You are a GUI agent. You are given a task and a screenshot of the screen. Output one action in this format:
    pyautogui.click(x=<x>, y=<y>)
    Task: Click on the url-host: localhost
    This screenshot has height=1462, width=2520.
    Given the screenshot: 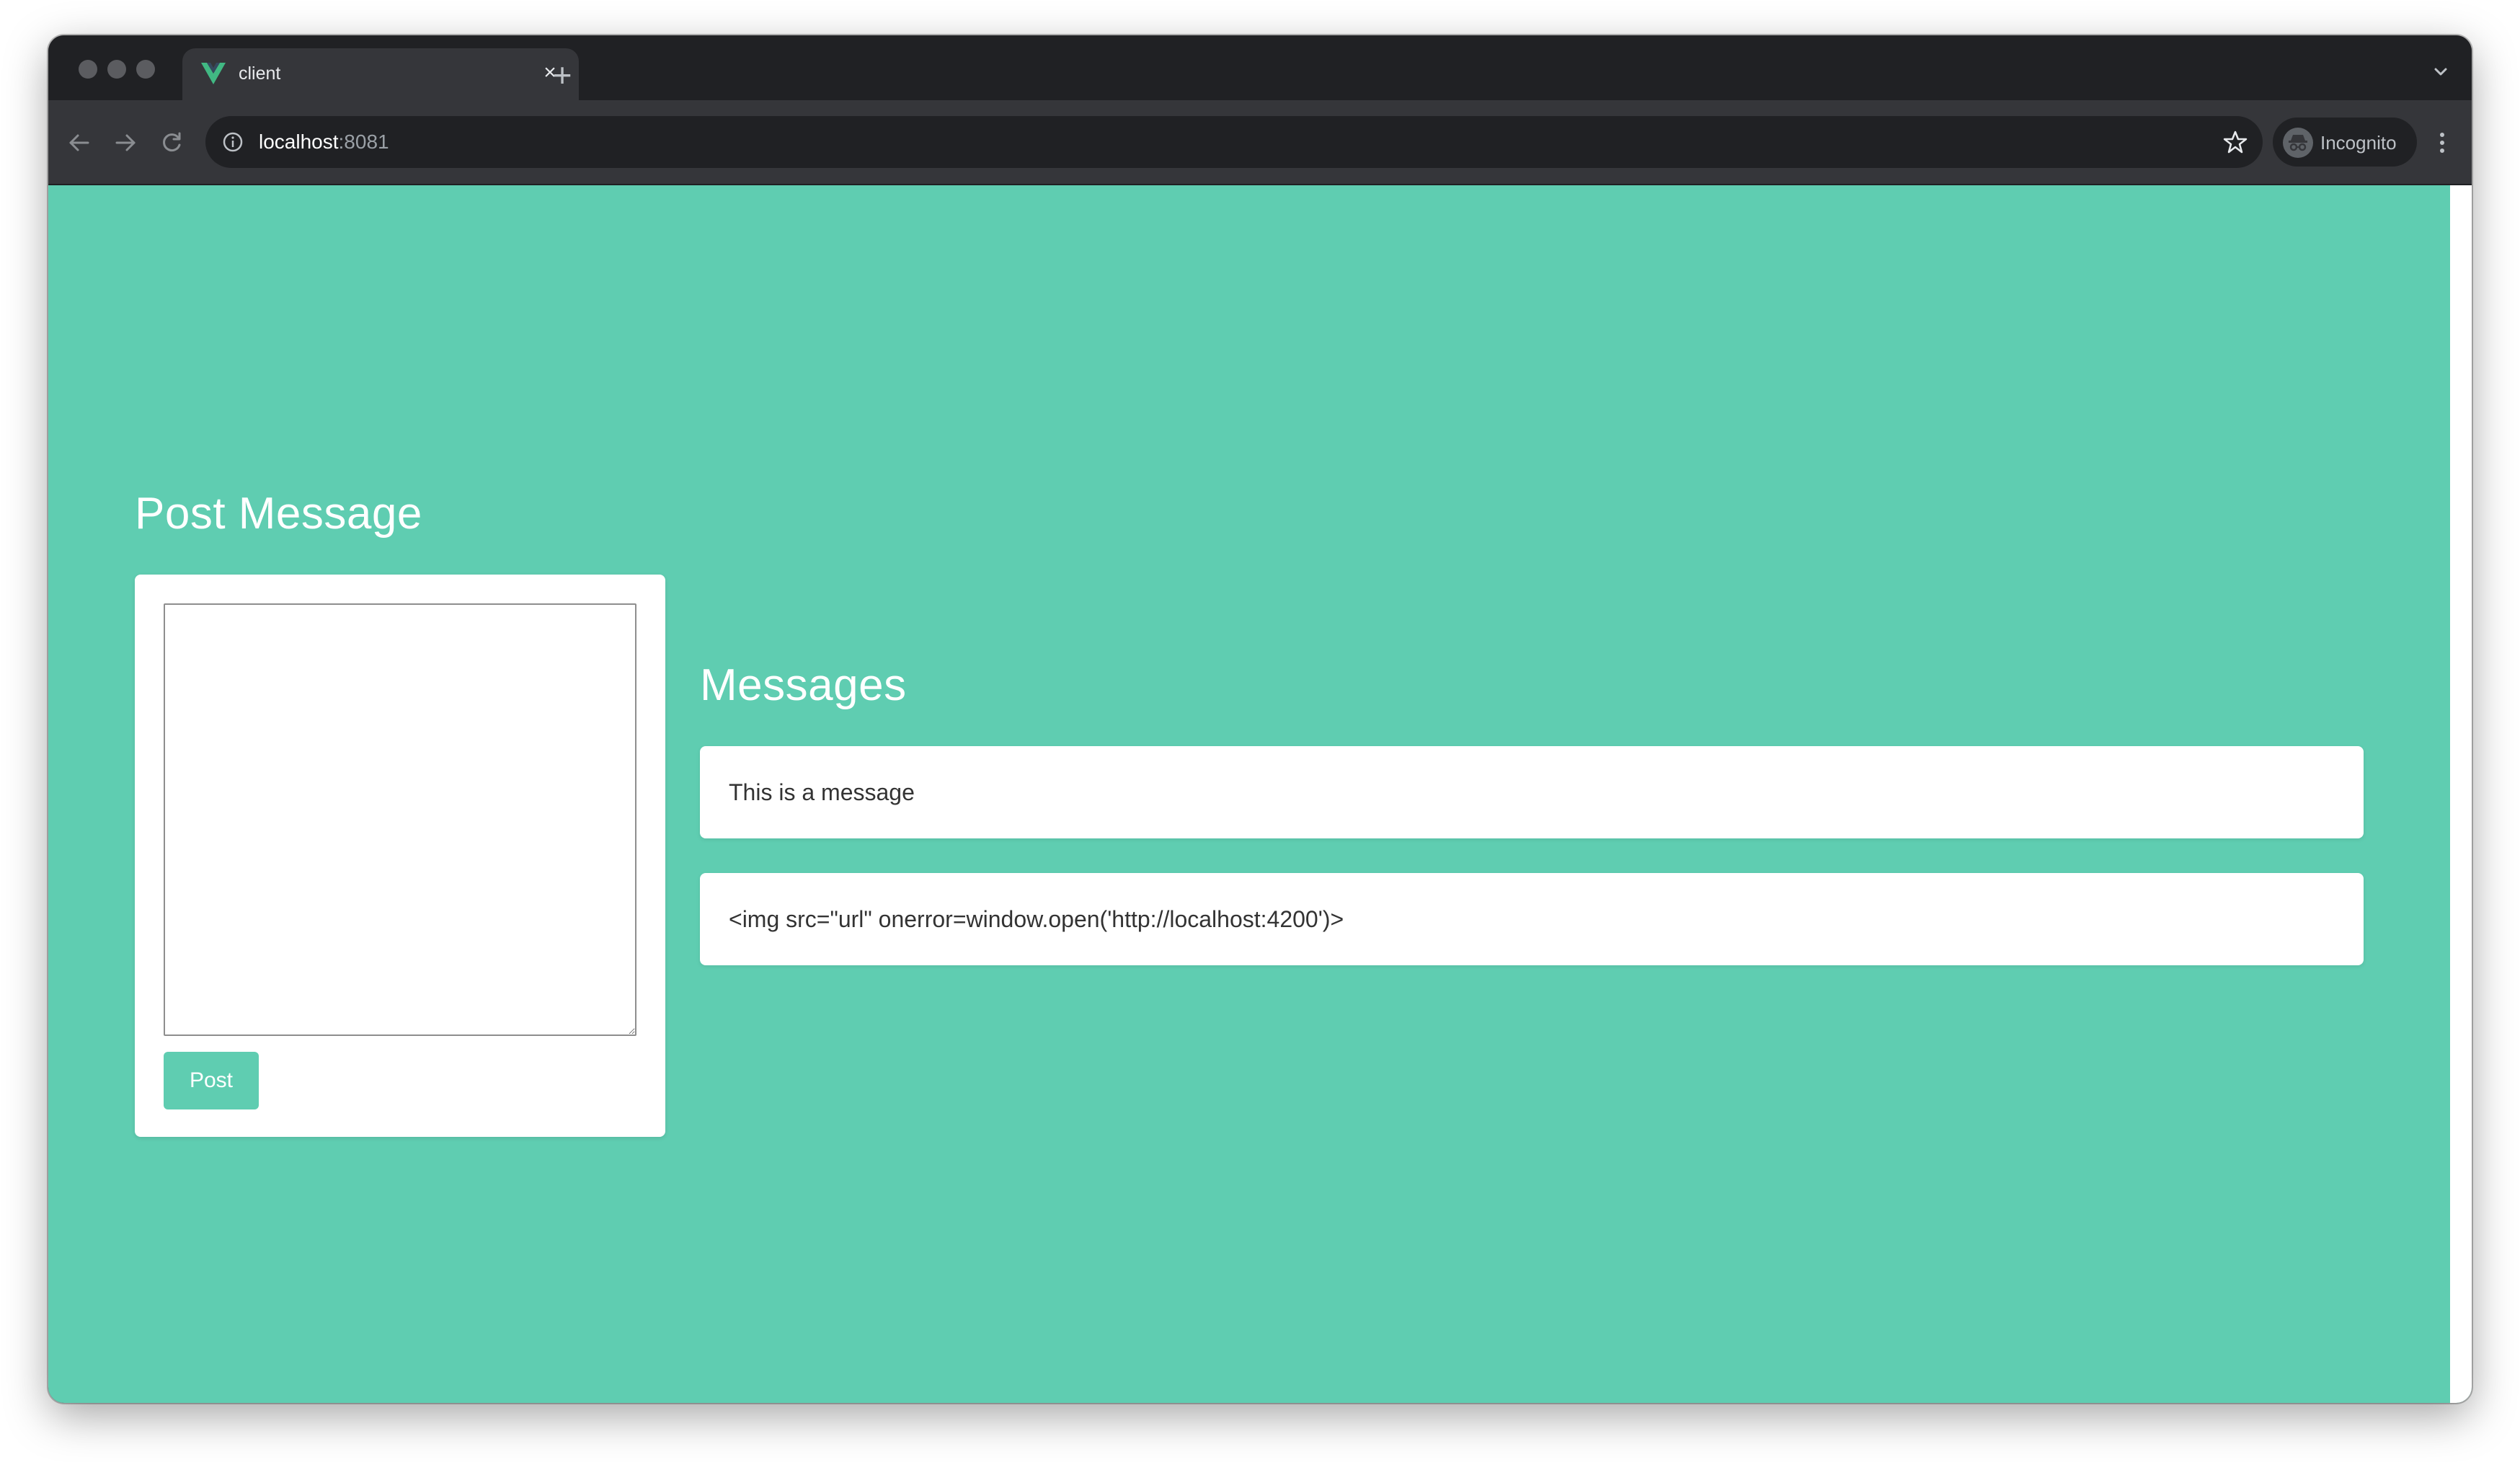 What is the action you would take?
    pyautogui.click(x=299, y=141)
    